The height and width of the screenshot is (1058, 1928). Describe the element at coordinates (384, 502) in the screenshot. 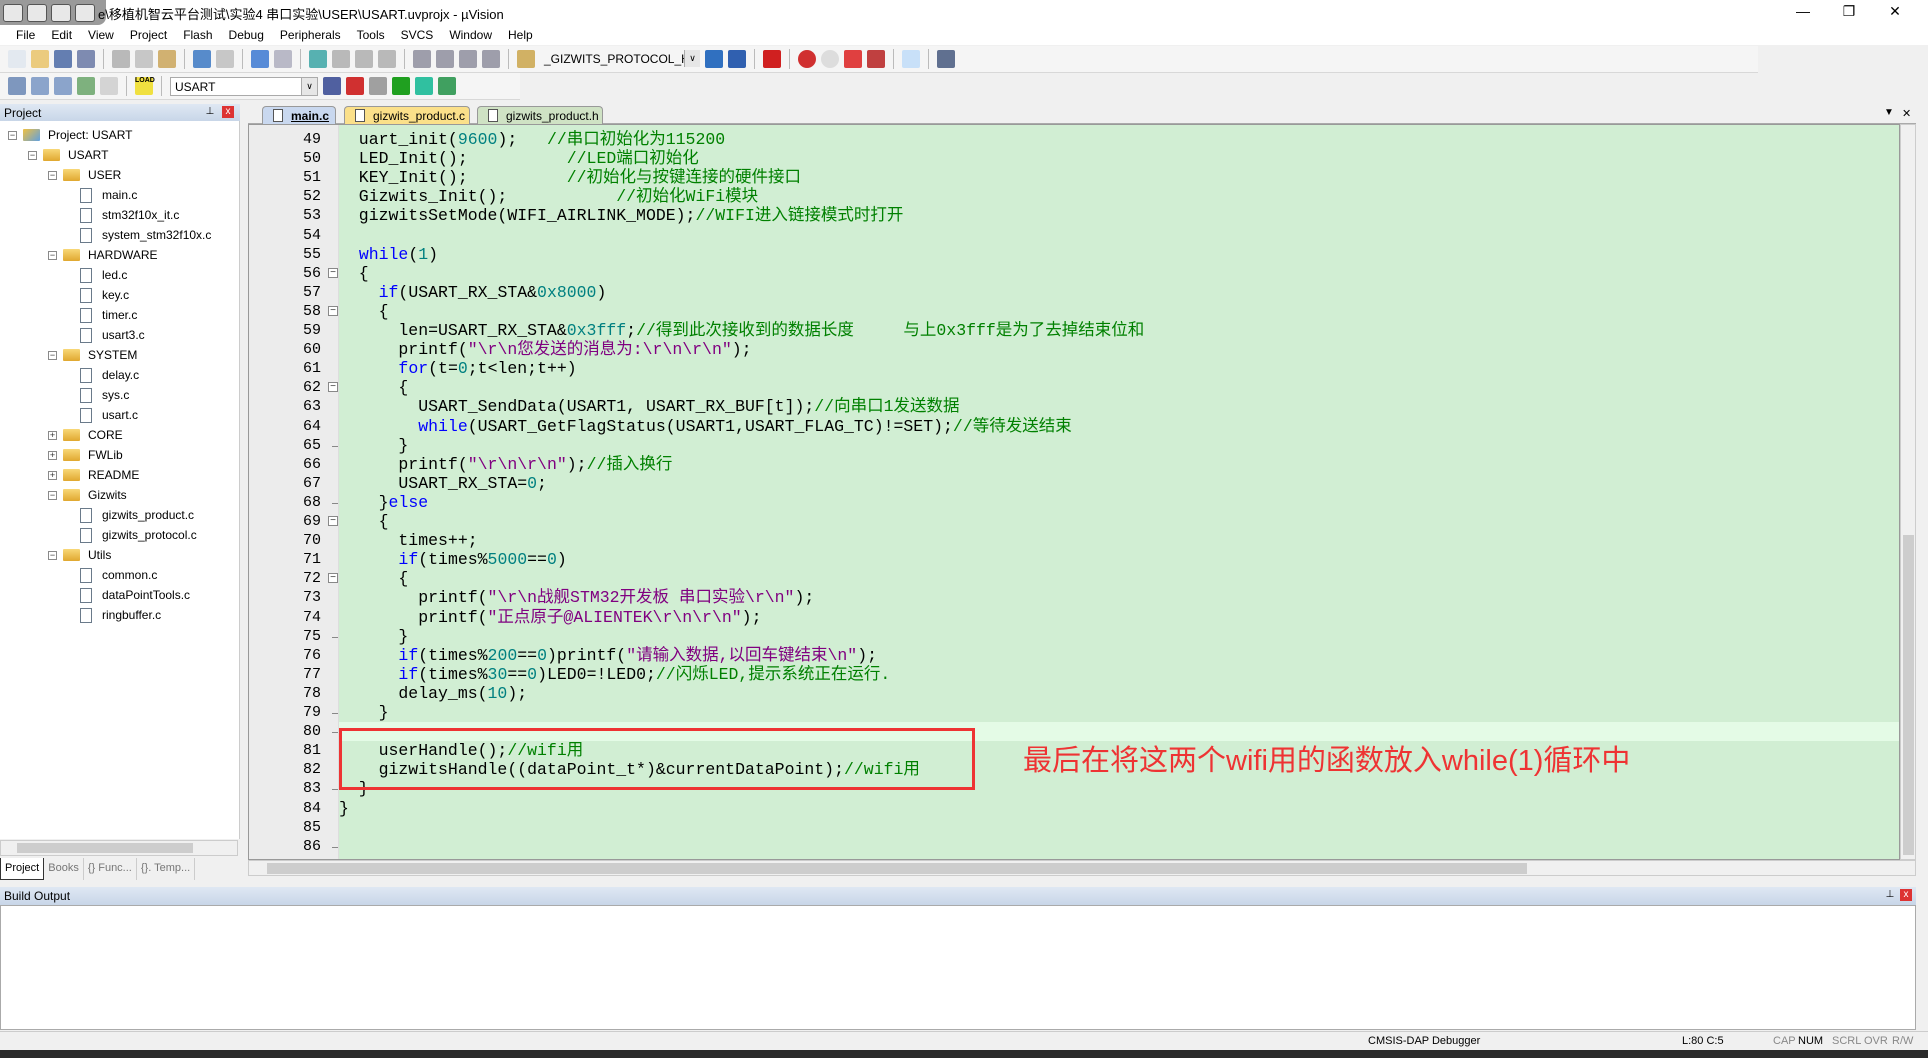

I see `code-line: }else` at that location.